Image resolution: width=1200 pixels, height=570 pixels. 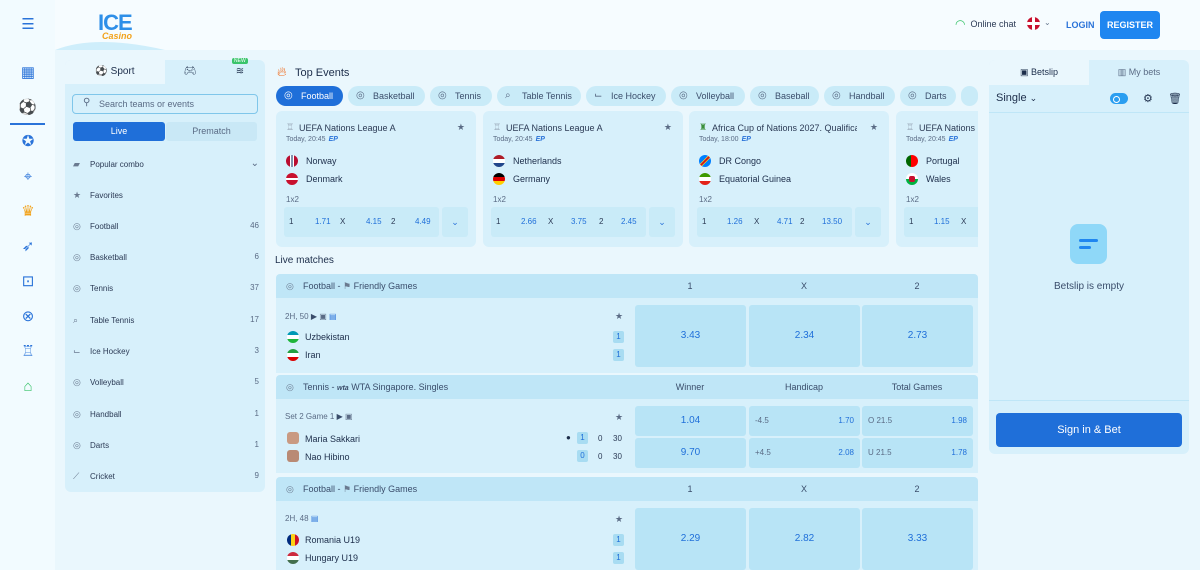 What do you see at coordinates (708, 96) in the screenshot?
I see `chip-volleyball: ◎ Volleyball` at bounding box center [708, 96].